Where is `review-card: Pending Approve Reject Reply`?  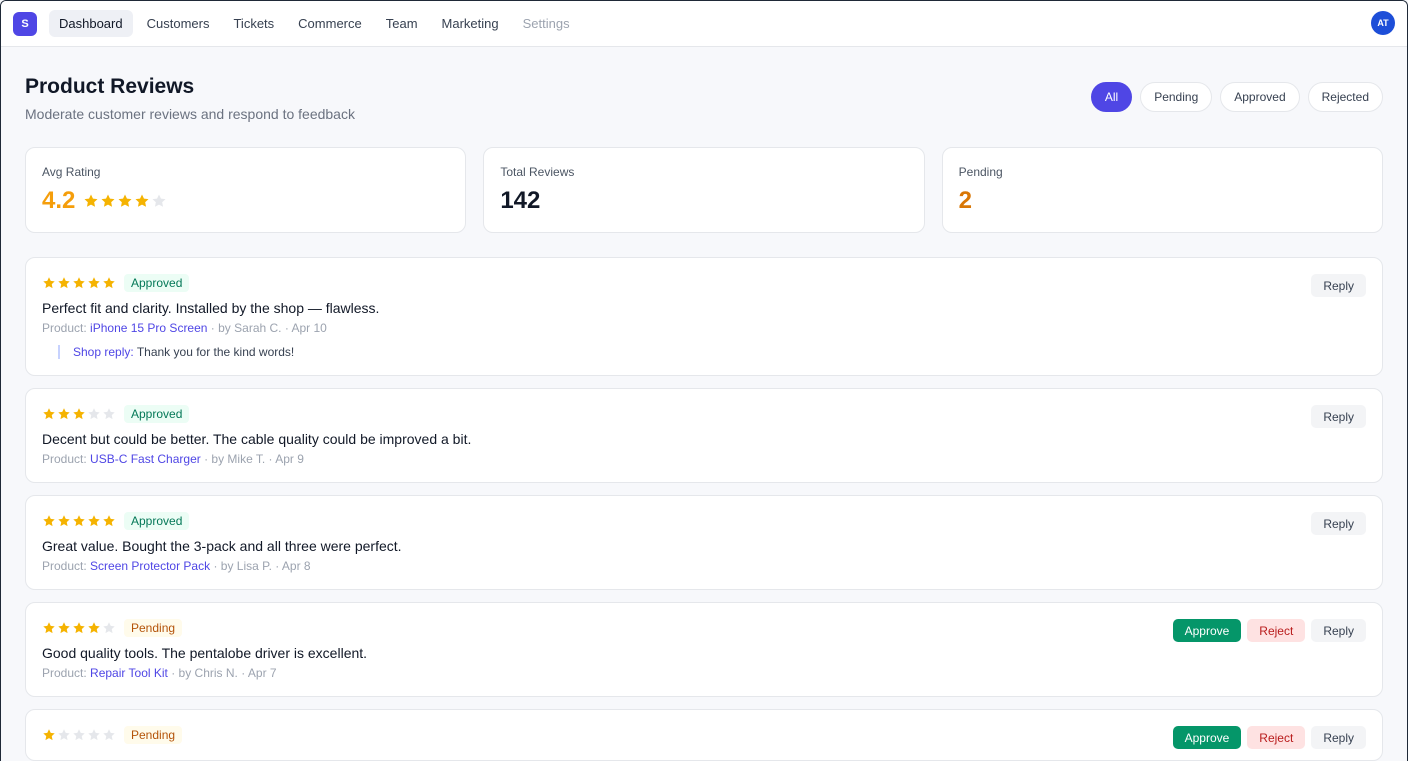
review-card: Pending Approve Reject Reply is located at coordinates (704, 735).